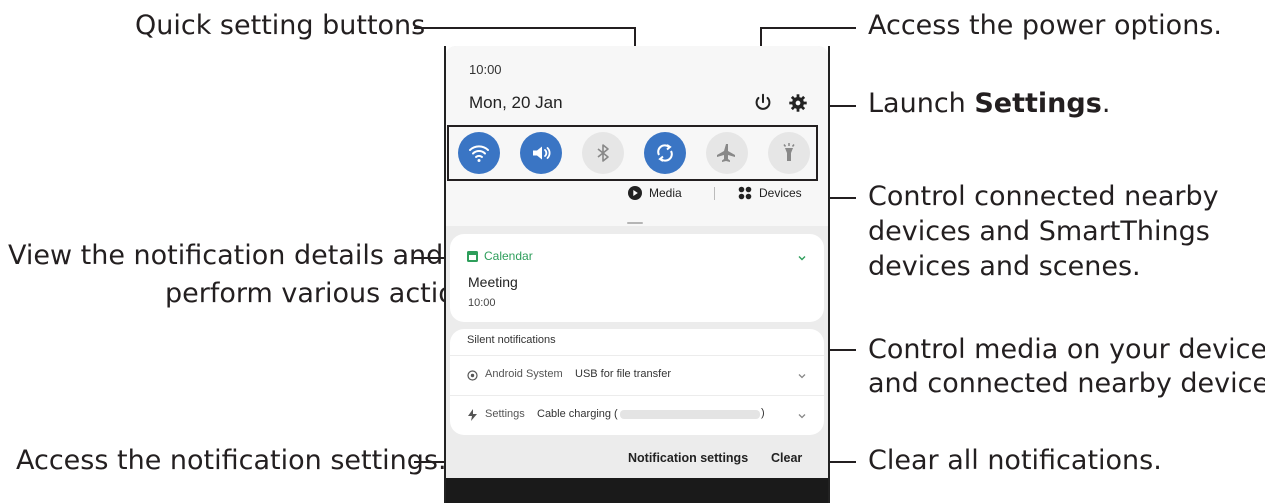  I want to click on media-button: Media, so click(655, 193).